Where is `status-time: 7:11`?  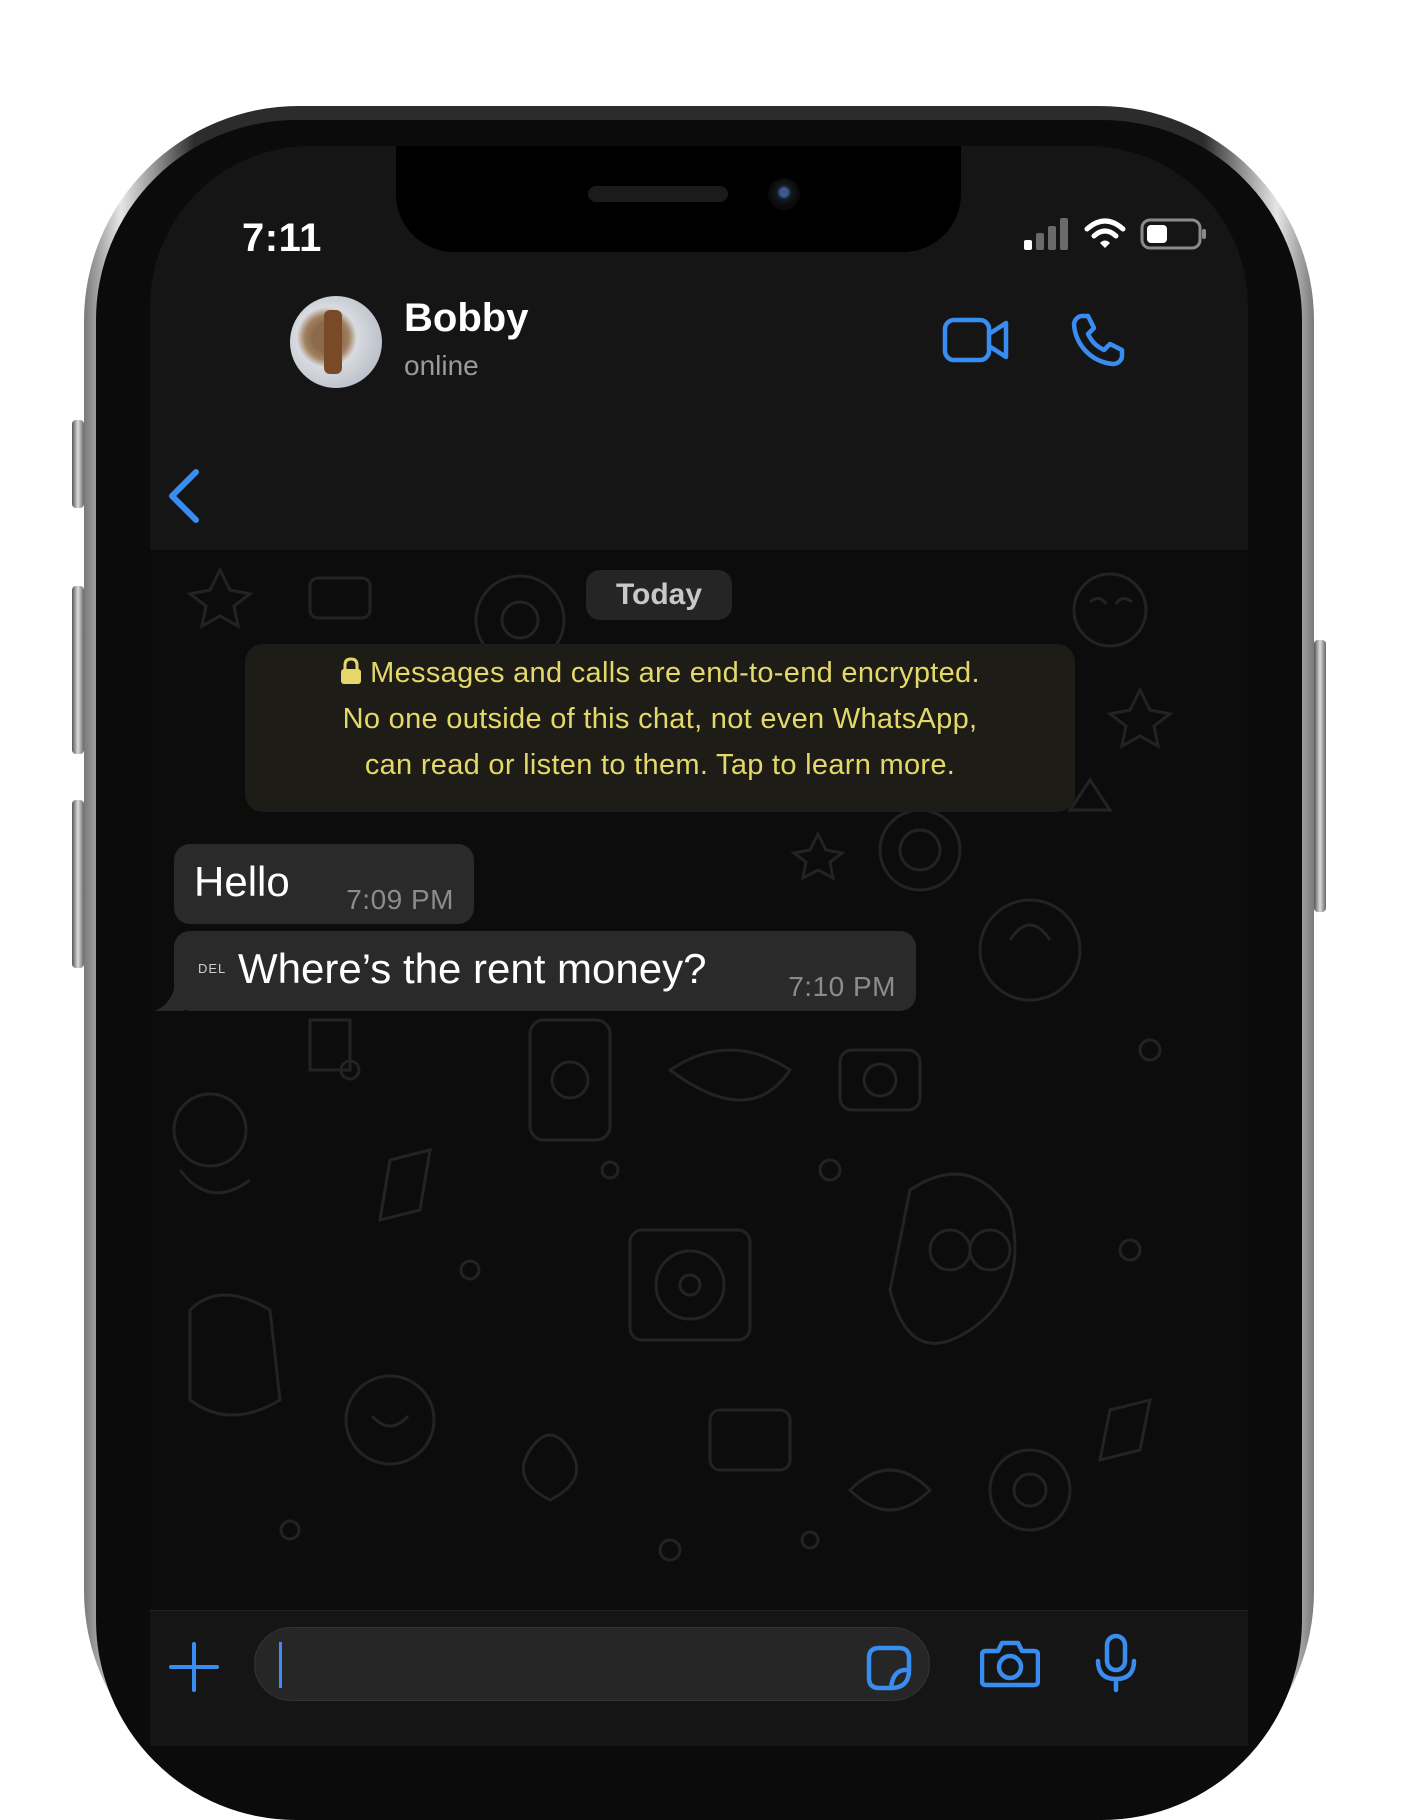 status-time: 7:11 is located at coordinates (282, 238).